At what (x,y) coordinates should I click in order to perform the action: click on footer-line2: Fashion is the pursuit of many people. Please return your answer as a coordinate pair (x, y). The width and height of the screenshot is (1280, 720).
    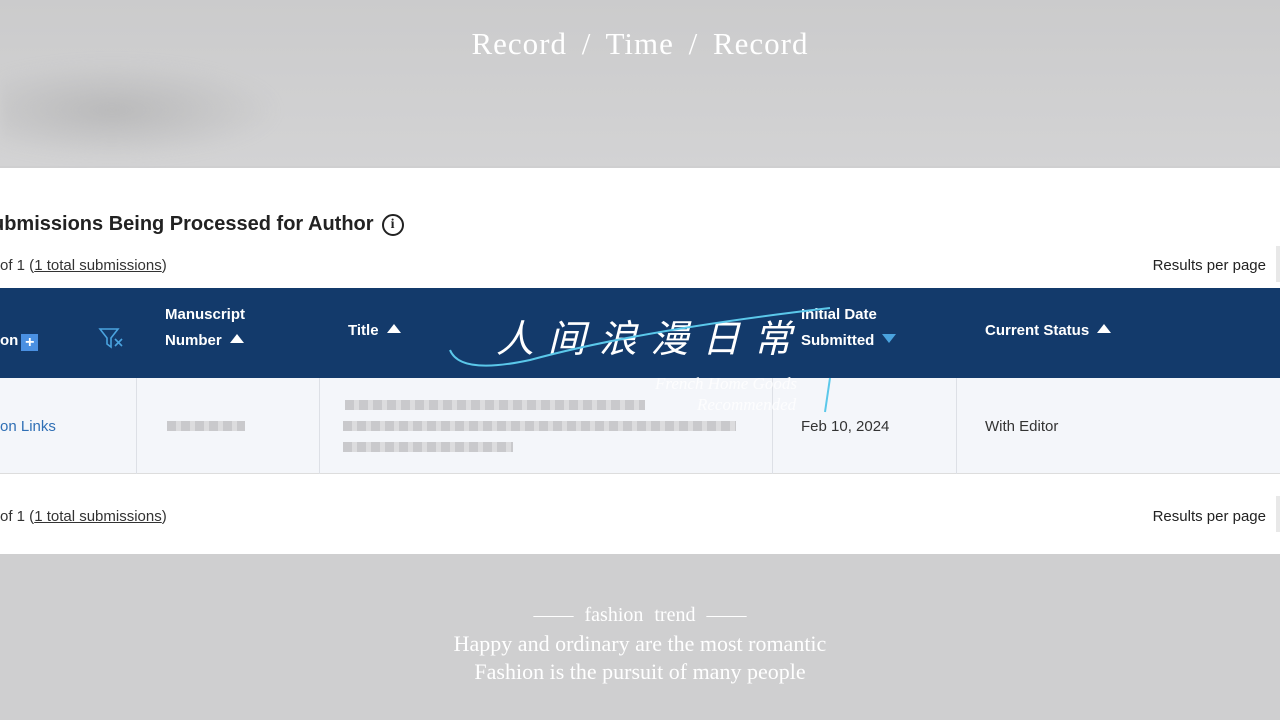
    Looking at the image, I should click on (640, 671).